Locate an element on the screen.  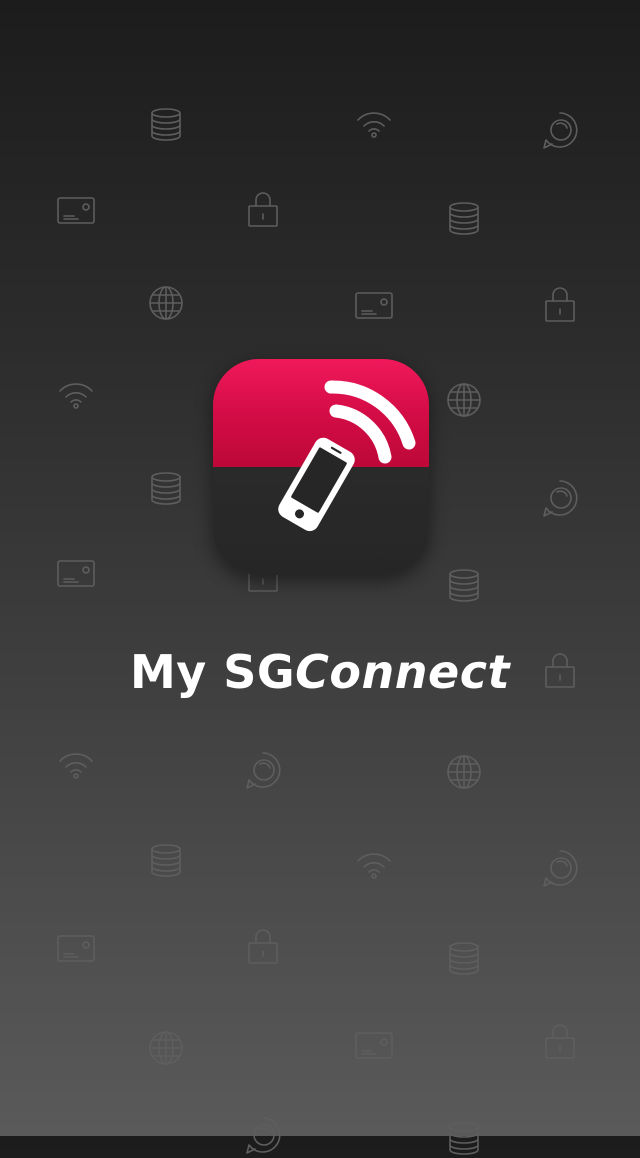
app-title-part2: Connect is located at coordinates (402, 672).